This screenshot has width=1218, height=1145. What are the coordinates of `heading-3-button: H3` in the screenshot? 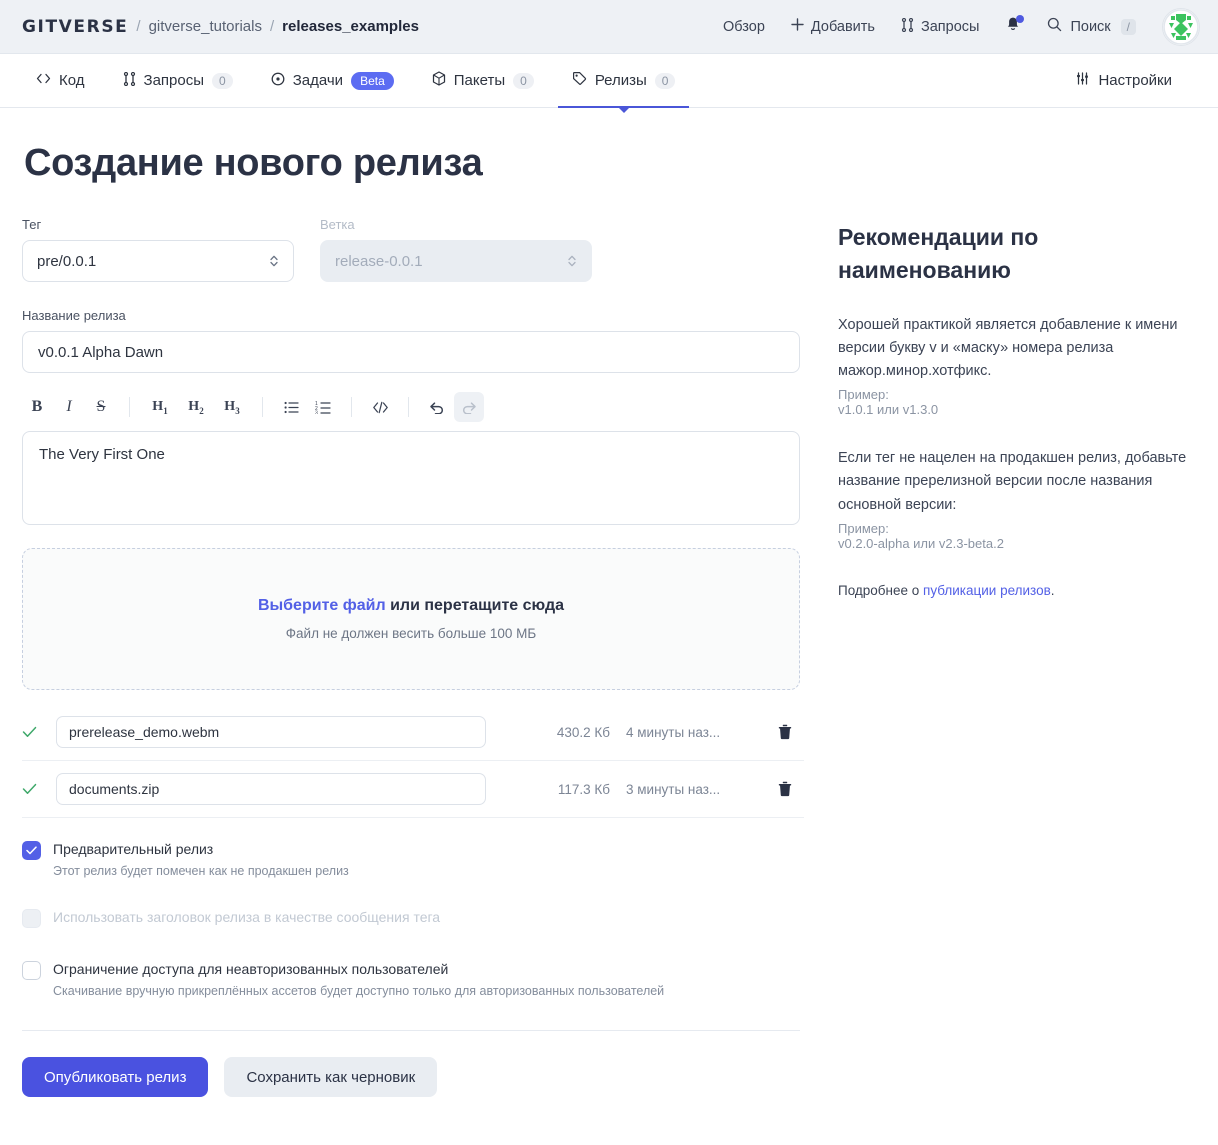 It's located at (232, 407).